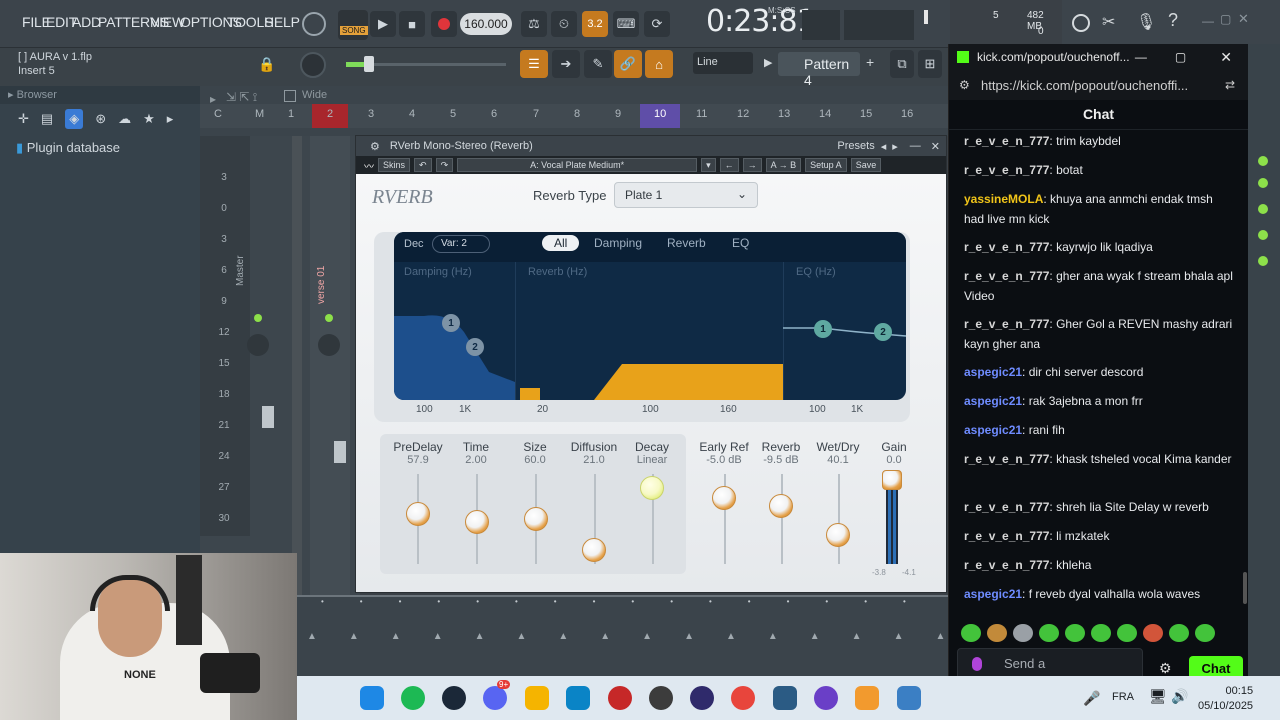 The height and width of the screenshot is (720, 1280). Describe the element at coordinates (657, 24) in the screenshot. I see `loop-record-button: ⟳` at that location.